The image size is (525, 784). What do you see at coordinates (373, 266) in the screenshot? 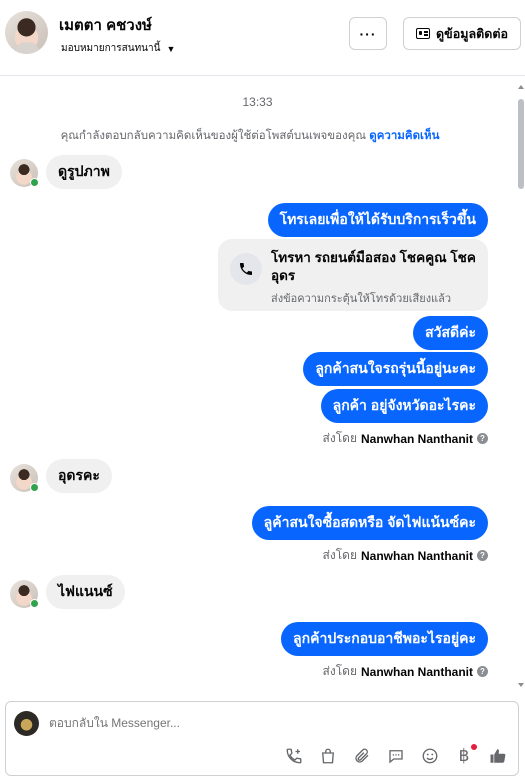
I see `call-card-title: โทรหา รถยนต์มือสอง โชคคูณ โชค อุดร` at bounding box center [373, 266].